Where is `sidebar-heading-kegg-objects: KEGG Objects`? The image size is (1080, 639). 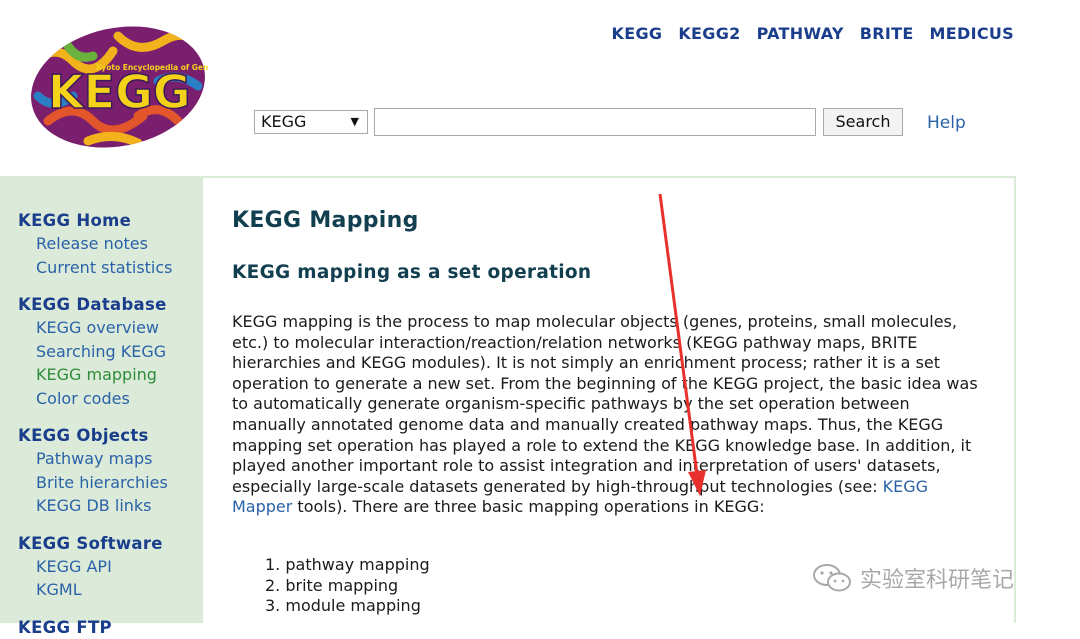 sidebar-heading-kegg-objects: KEGG Objects is located at coordinates (110, 435).